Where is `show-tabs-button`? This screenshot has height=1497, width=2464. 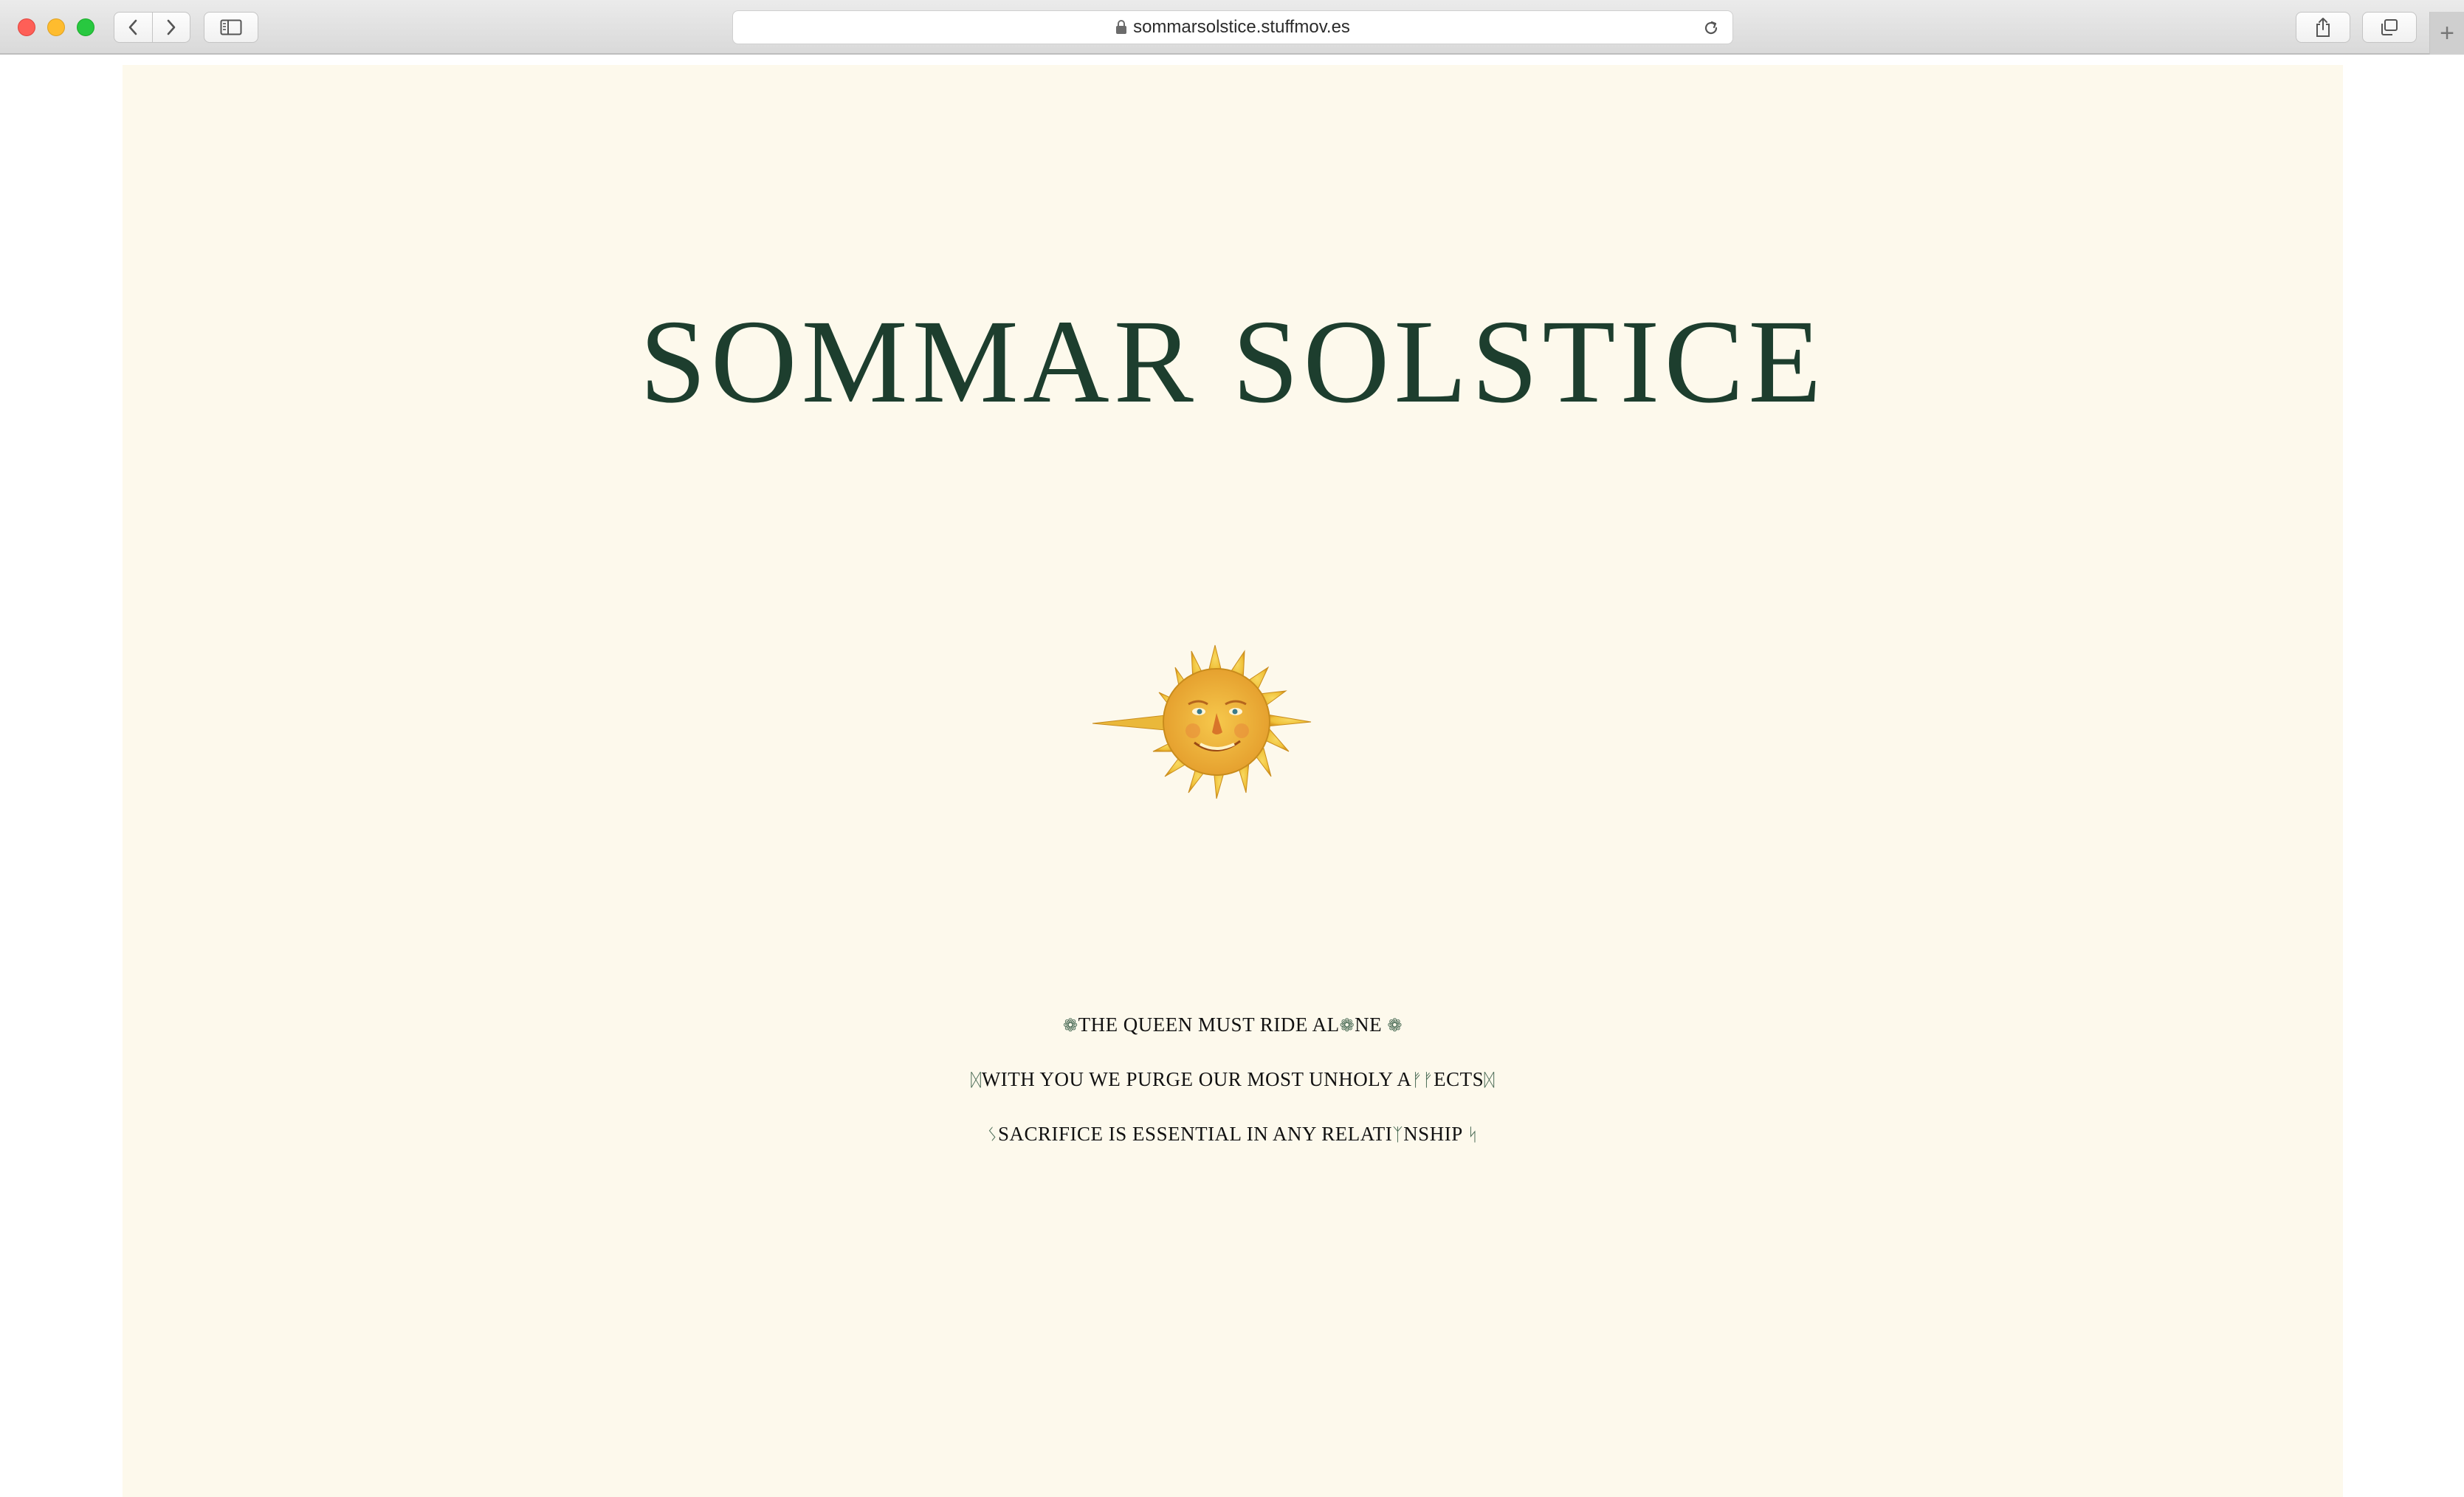 show-tabs-button is located at coordinates (2389, 28).